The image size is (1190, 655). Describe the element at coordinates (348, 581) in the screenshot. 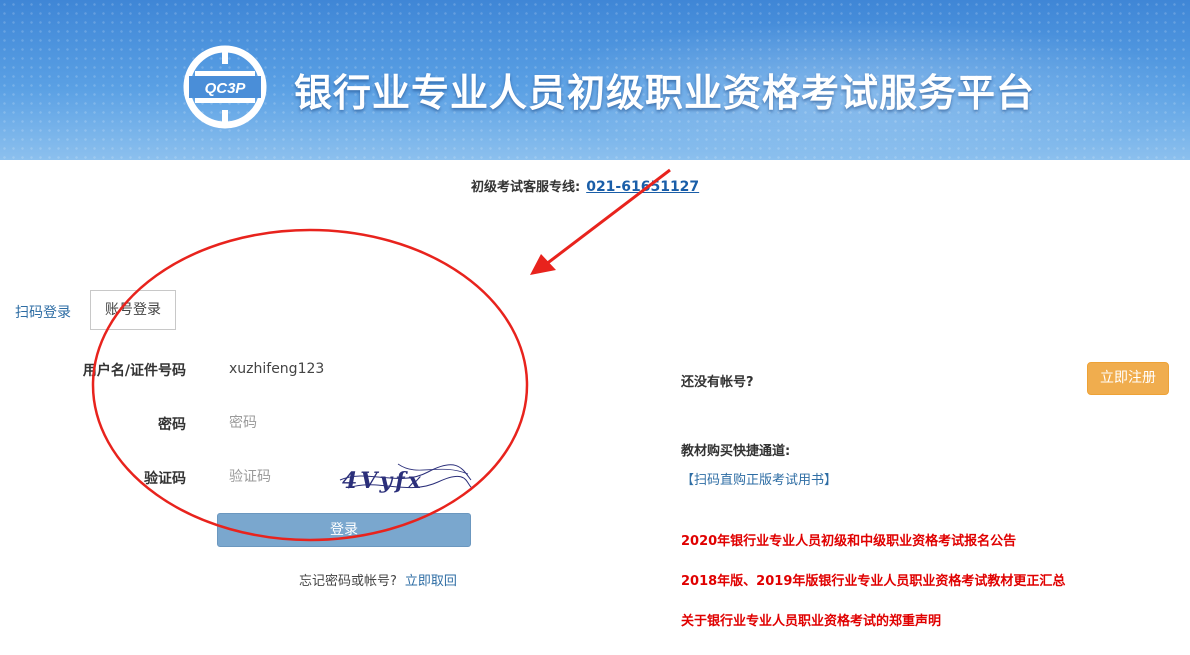

I see `forgot-text: 忘记密码或帐号?` at that location.